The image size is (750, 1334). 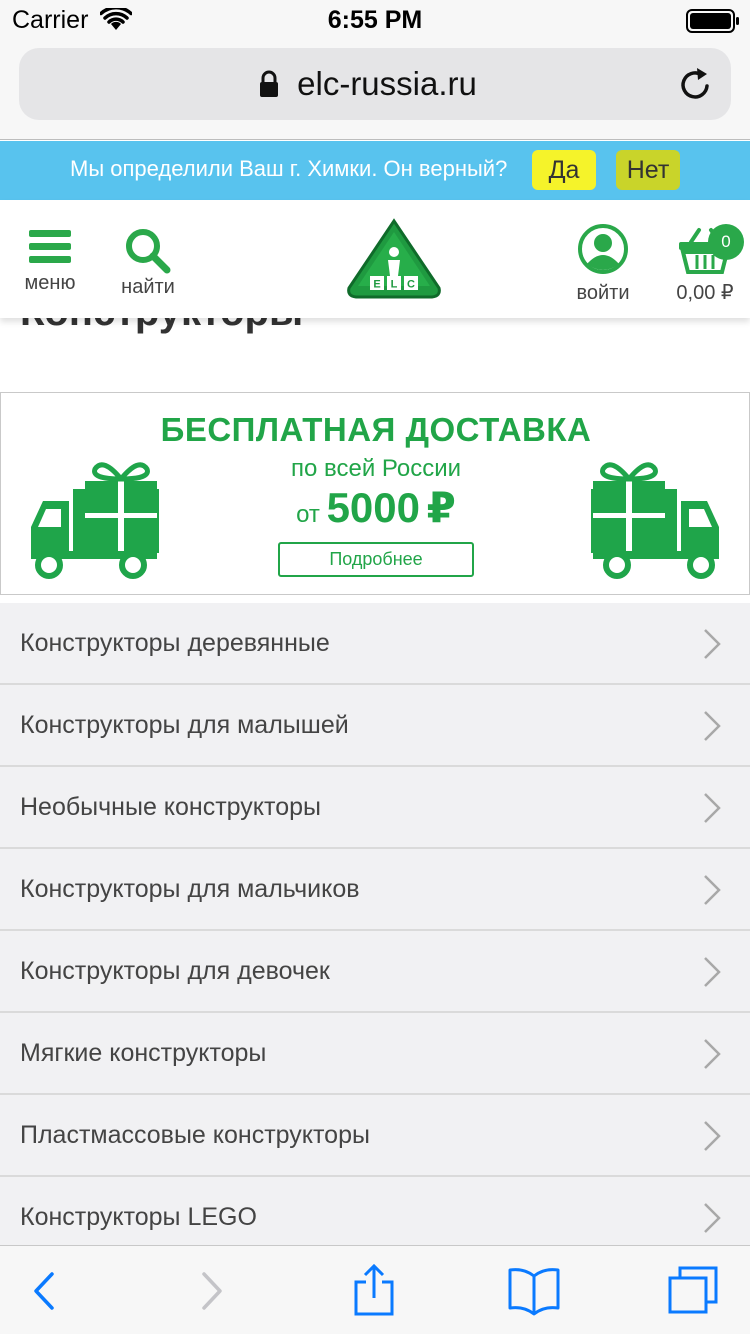 What do you see at coordinates (308, 514) in the screenshot?
I see `promo-amount-prefix: от` at bounding box center [308, 514].